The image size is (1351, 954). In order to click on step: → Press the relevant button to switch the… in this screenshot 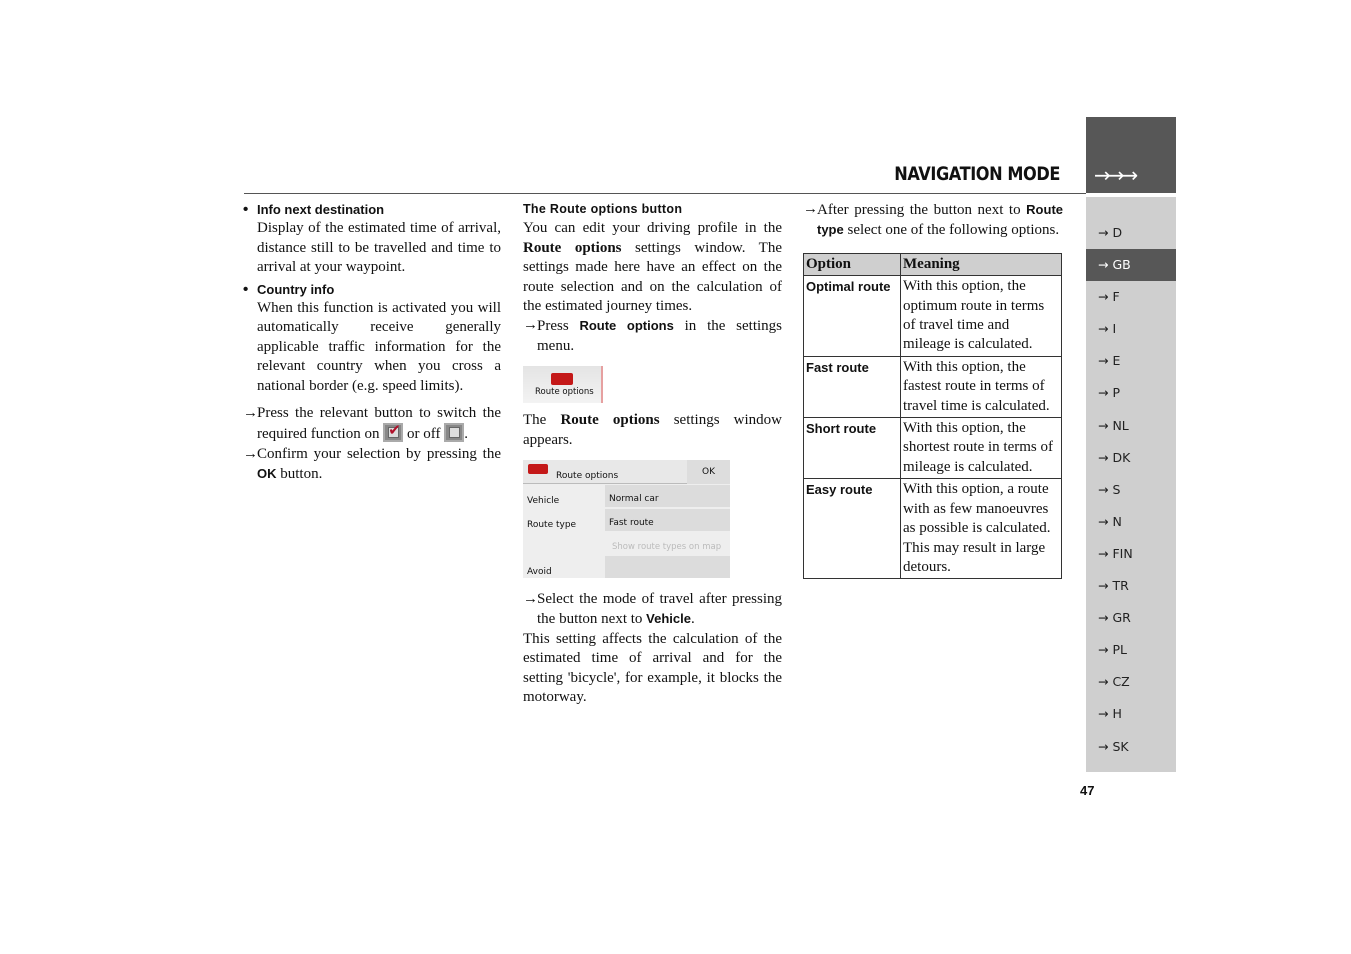, I will do `click(372, 424)`.